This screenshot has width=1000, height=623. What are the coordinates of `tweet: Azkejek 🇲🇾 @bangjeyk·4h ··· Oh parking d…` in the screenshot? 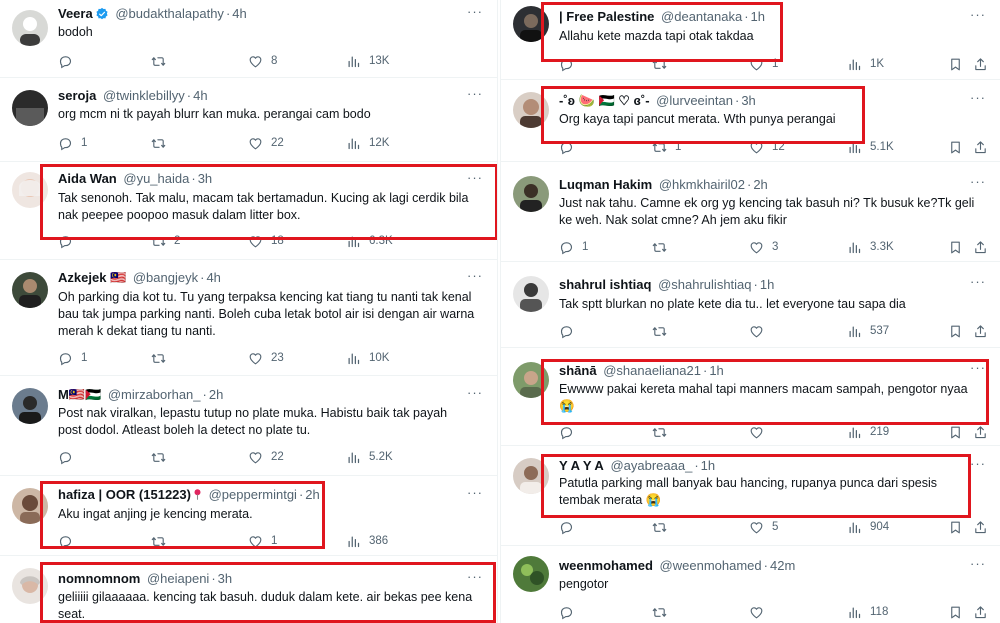 It's located at (248, 318).